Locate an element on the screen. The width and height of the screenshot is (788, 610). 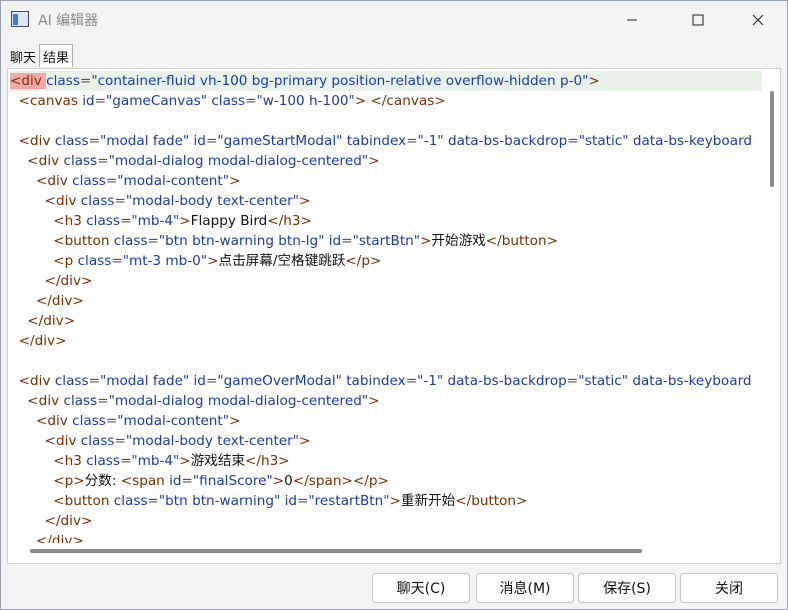
message-button: 消息(M) is located at coordinates (525, 588).